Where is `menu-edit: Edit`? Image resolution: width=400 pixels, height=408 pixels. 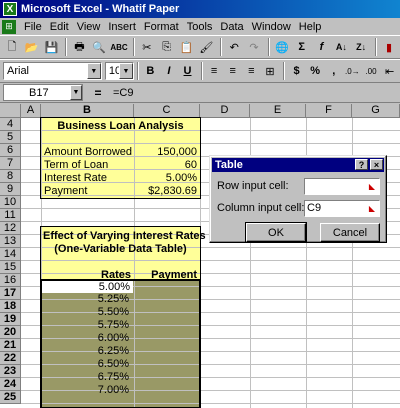
menu-edit: Edit is located at coordinates (59, 27).